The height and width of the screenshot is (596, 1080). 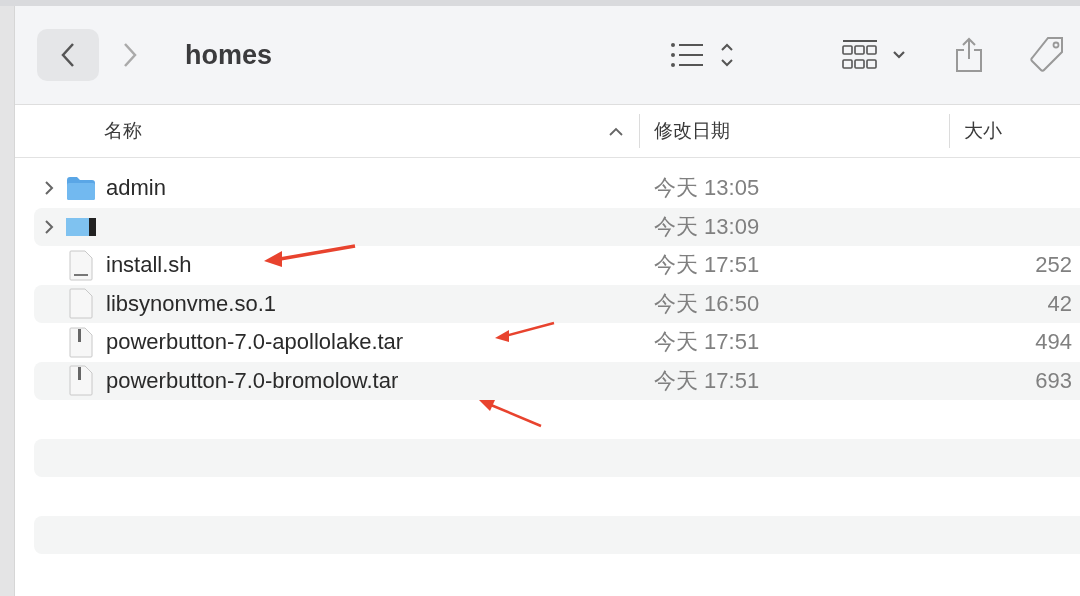 I want to click on column-header: 大小, so click(x=1014, y=131).